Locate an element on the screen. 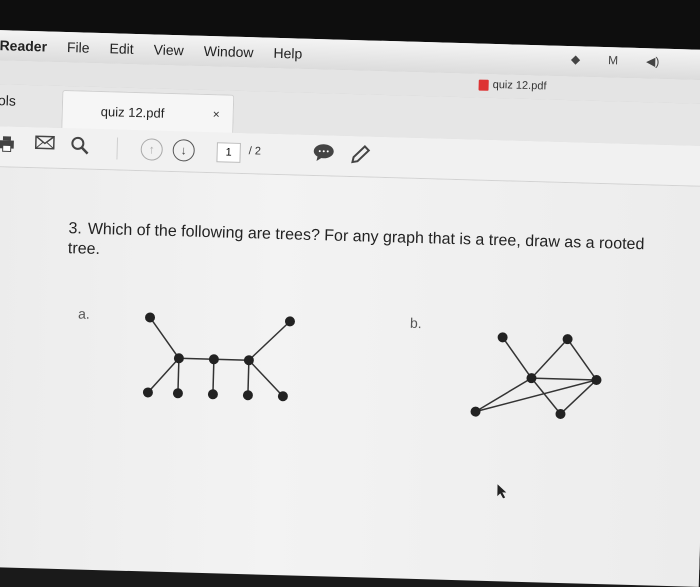  comment-icon is located at coordinates (323, 152).